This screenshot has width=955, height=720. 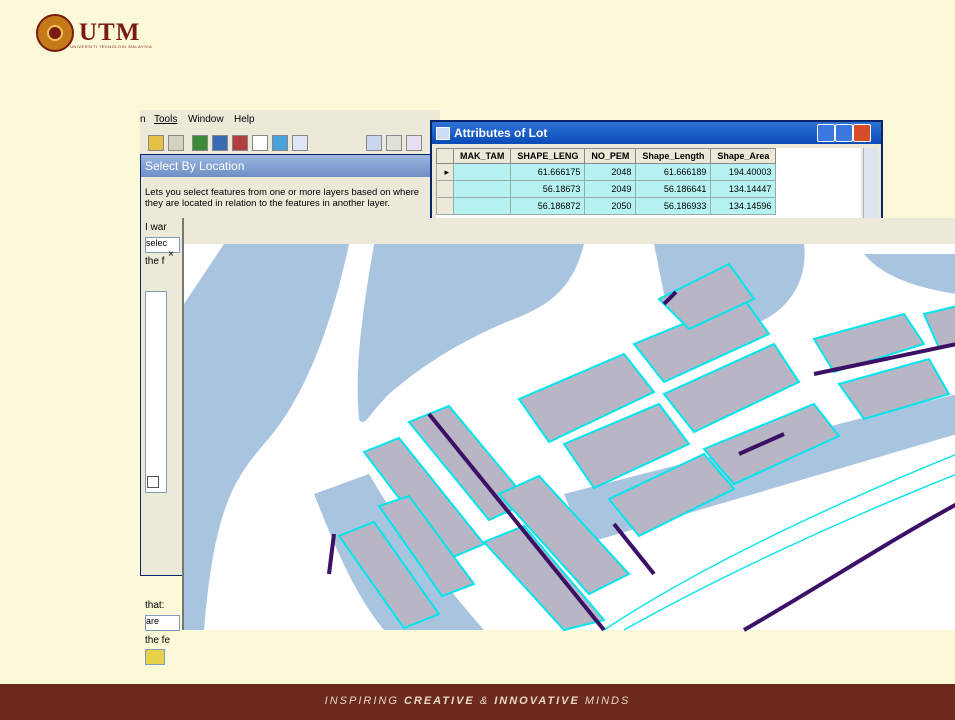 What do you see at coordinates (743, 172) in the screenshot?
I see `table-cell: 194.40003` at bounding box center [743, 172].